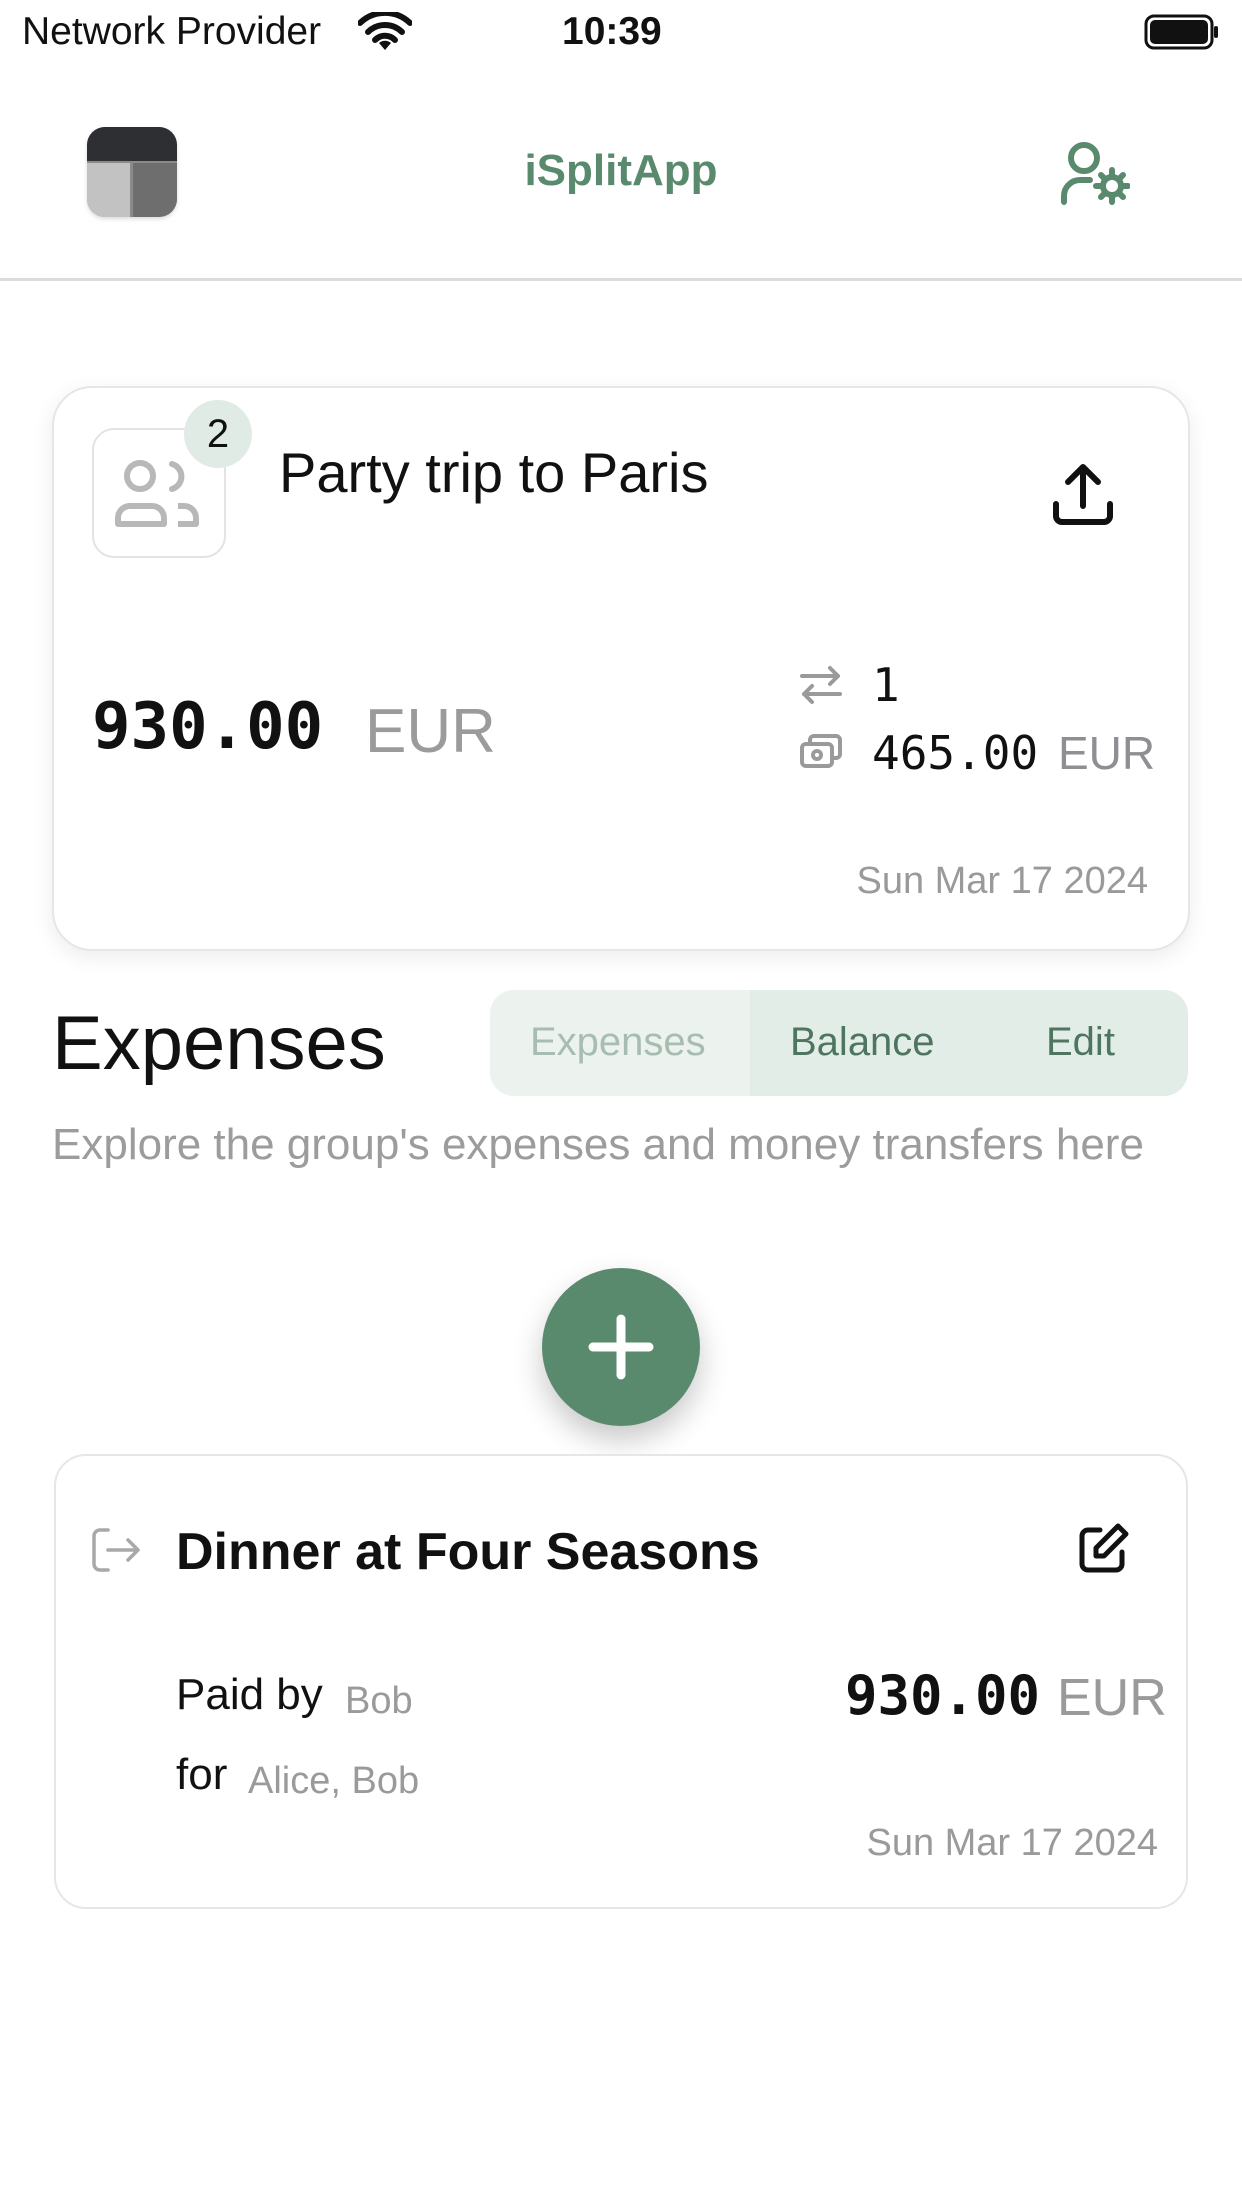 This screenshot has height=2208, width=1242. Describe the element at coordinates (612, 31) in the screenshot. I see `status-time: 10:39` at that location.